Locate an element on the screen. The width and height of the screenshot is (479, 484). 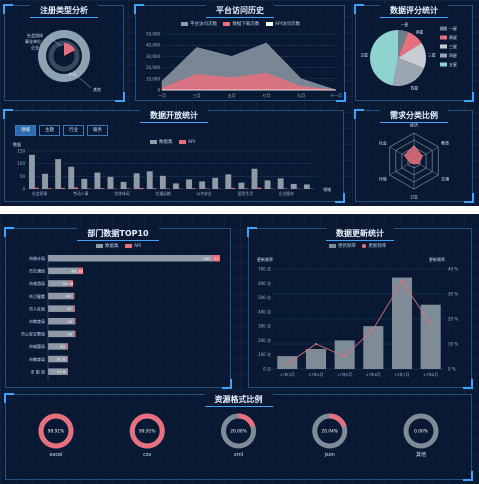
slice-label: 一星 is located at coordinates (405, 24).